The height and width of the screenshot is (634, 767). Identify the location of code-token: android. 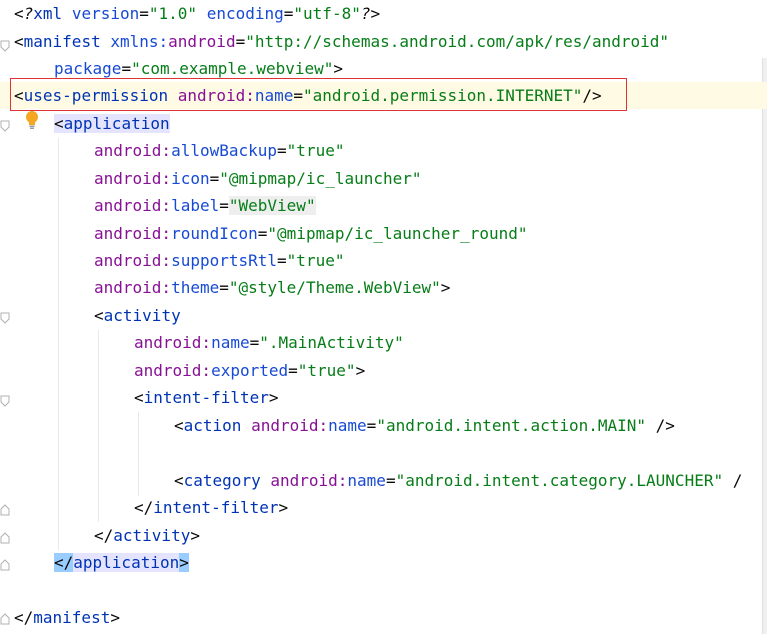
(202, 41).